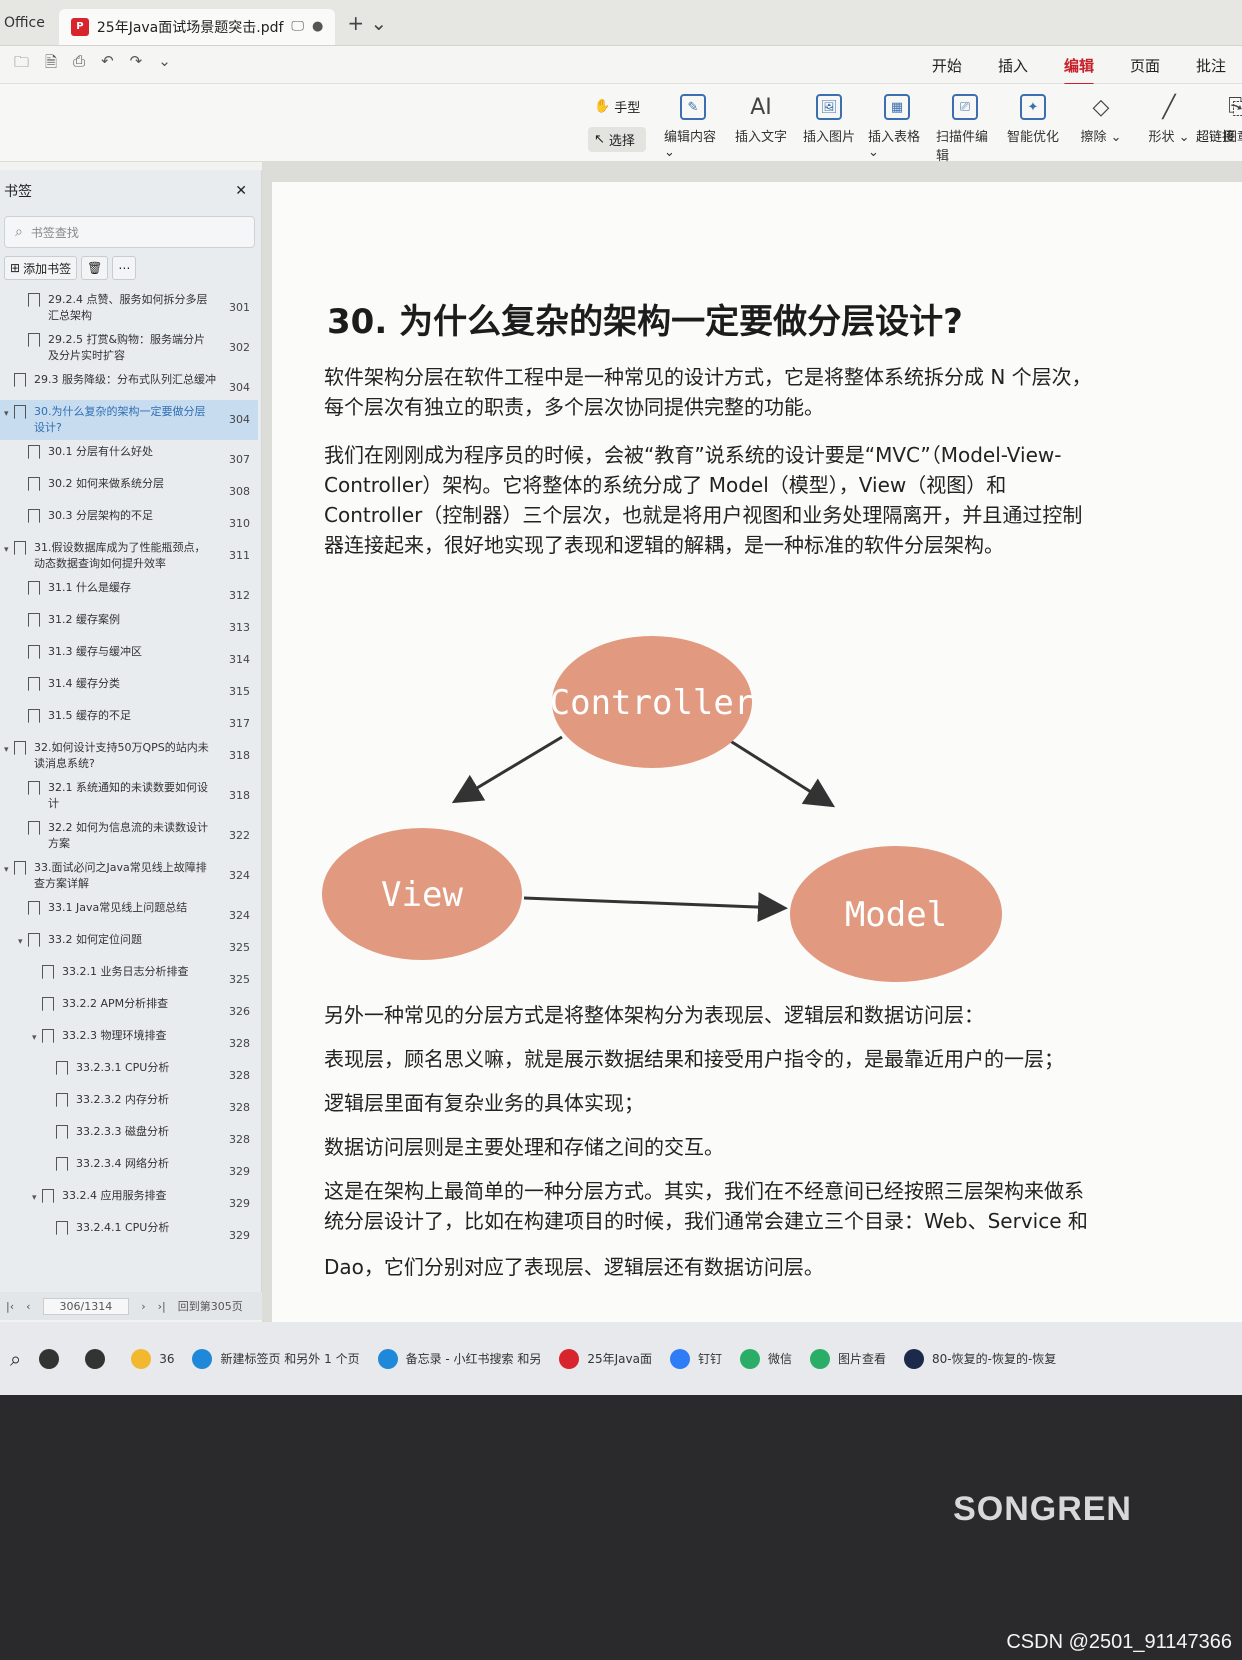 This screenshot has height=1660, width=1242. Describe the element at coordinates (1101, 129) in the screenshot. I see `erase-button: ◇ 擦除 ⌄` at that location.